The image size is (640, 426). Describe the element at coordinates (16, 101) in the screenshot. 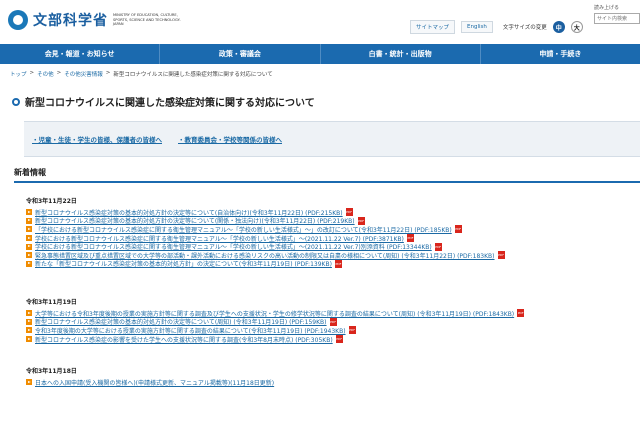

I see `title-bullet-icon` at that location.